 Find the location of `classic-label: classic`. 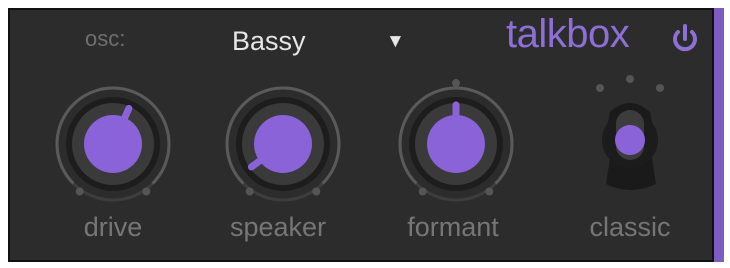

classic-label: classic is located at coordinates (630, 227).